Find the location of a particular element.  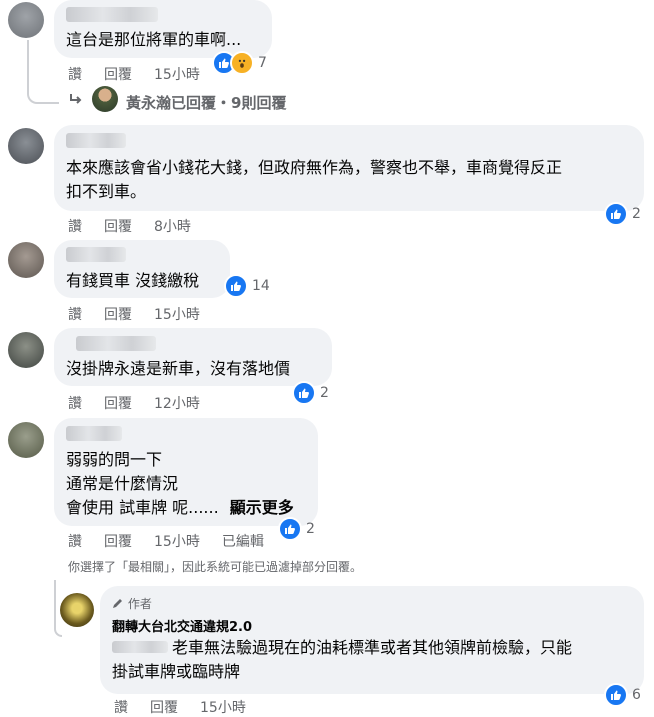

comment-actions: 讚 回覆 8小時 is located at coordinates (140, 226).